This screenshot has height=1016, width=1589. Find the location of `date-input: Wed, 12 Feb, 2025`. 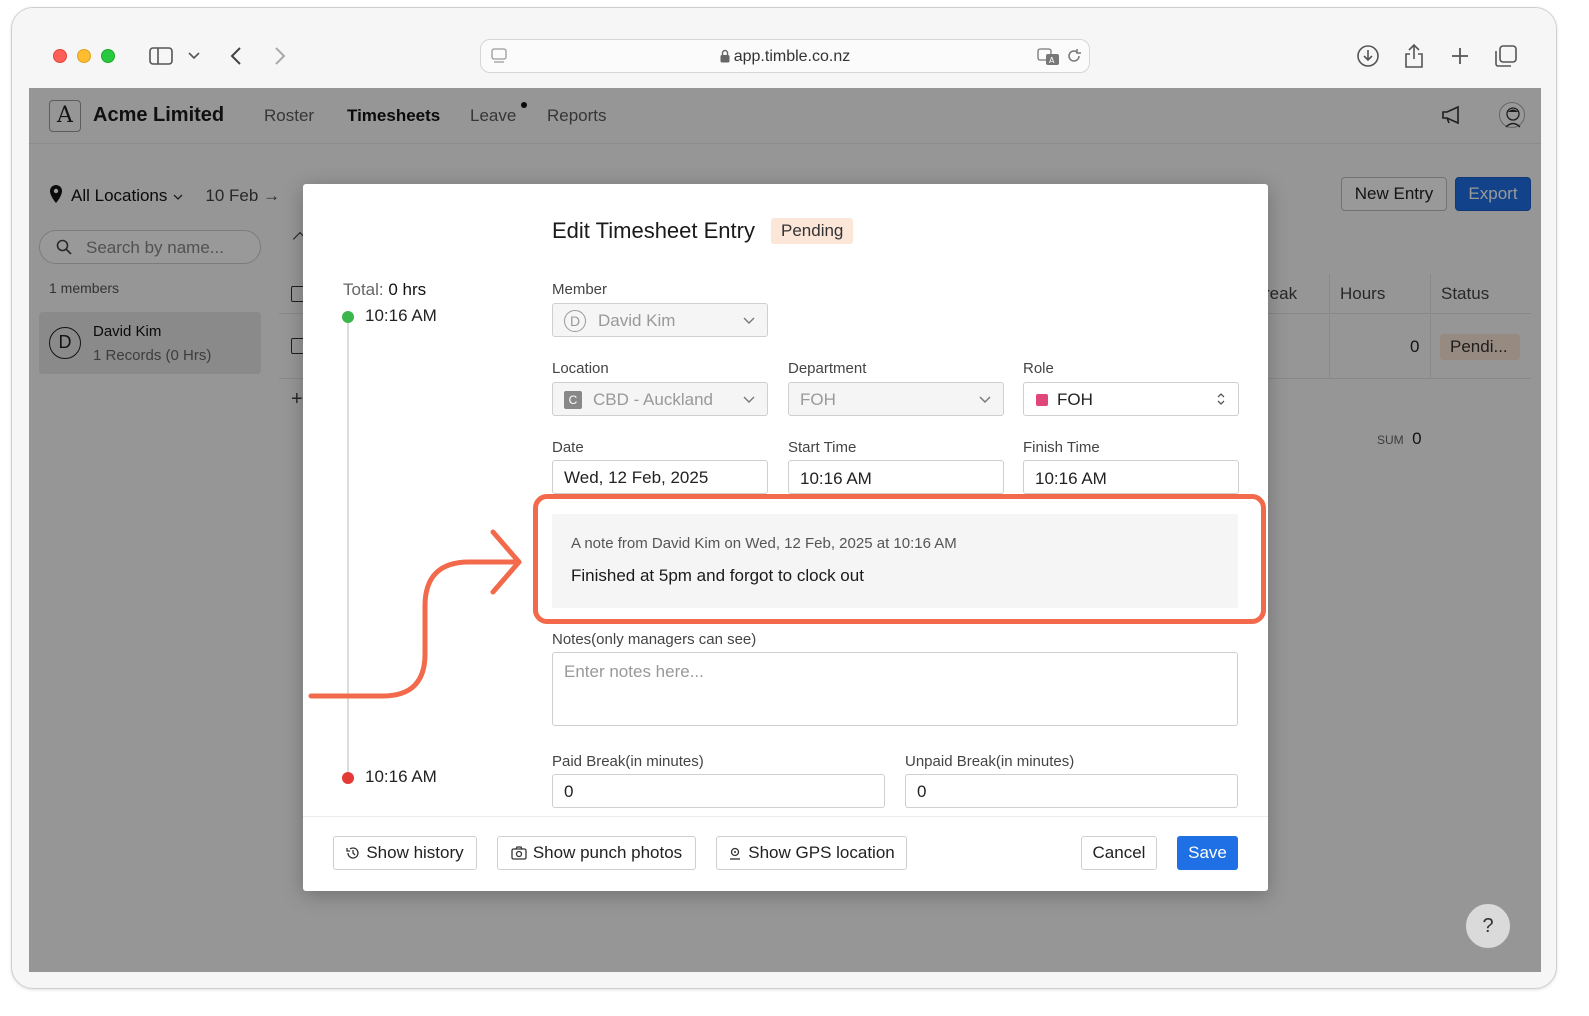

date-input: Wed, 12 Feb, 2025 is located at coordinates (660, 477).